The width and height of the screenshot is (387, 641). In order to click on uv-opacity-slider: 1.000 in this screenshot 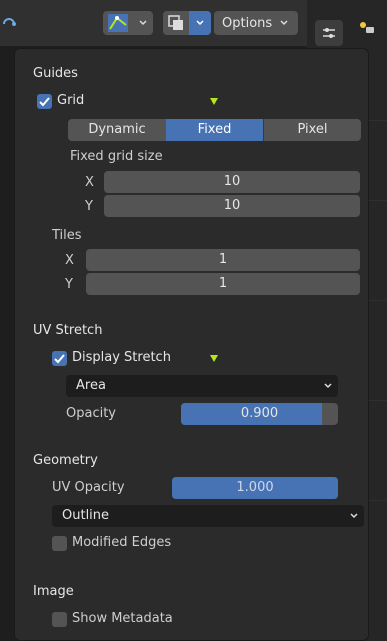, I will do `click(255, 488)`.